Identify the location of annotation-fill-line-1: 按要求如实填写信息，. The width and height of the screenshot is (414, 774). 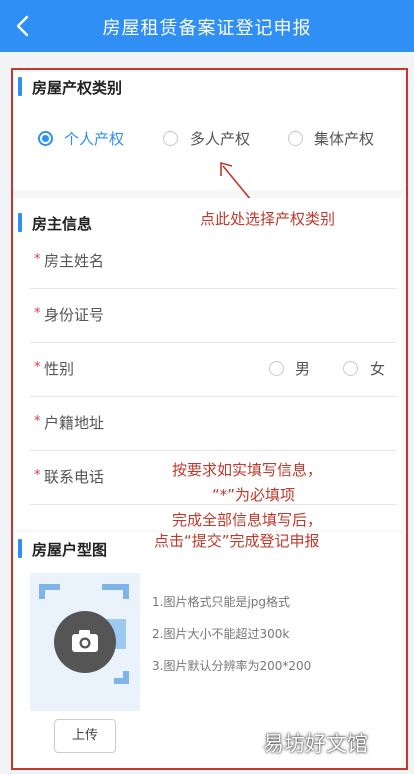
(247, 470).